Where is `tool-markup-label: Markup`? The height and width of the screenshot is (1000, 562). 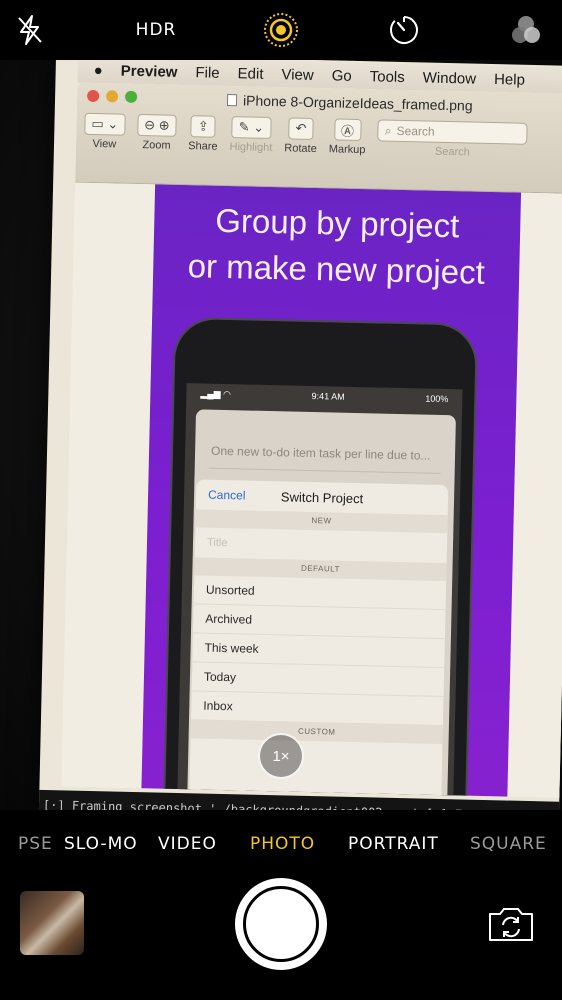
tool-markup-label: Markup is located at coordinates (347, 150).